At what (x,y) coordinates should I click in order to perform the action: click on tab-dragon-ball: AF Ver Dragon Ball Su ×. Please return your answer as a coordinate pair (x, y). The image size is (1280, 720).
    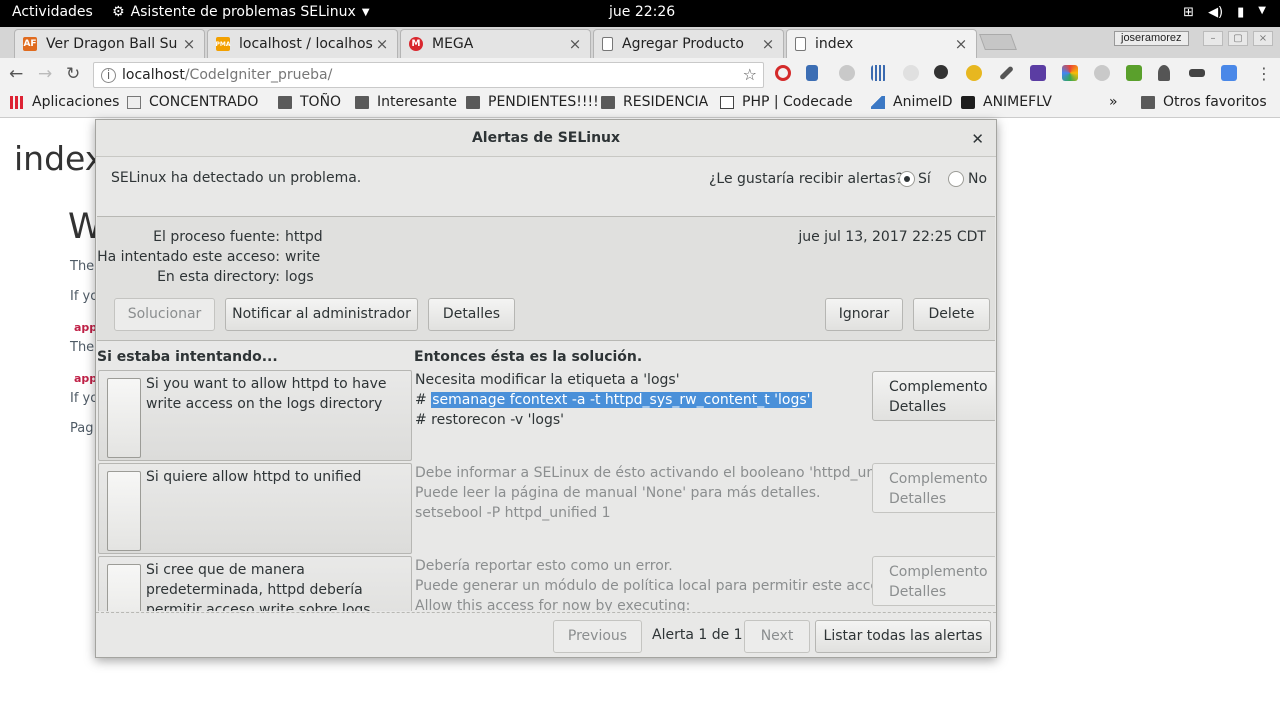
    Looking at the image, I should click on (109, 43).